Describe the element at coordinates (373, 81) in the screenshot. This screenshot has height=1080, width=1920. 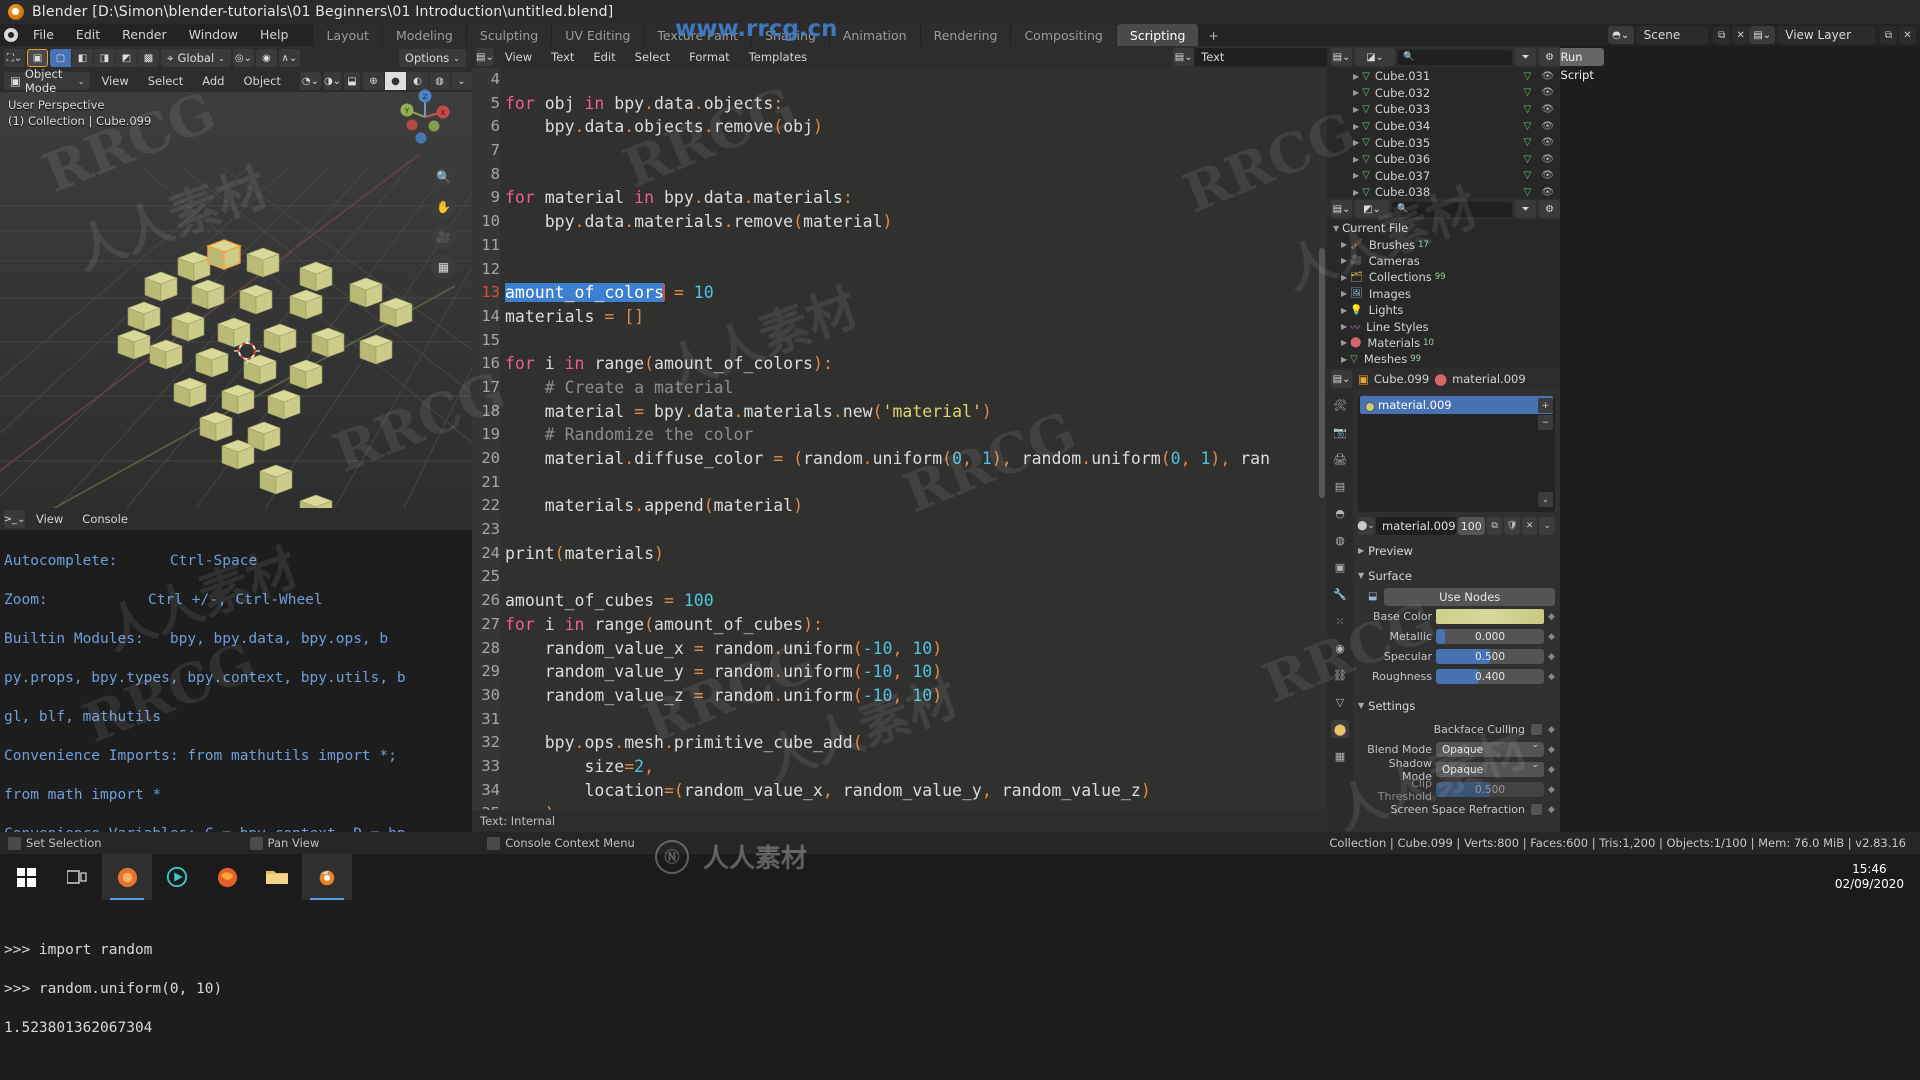
I see `wireframe-icon: ⊕` at that location.